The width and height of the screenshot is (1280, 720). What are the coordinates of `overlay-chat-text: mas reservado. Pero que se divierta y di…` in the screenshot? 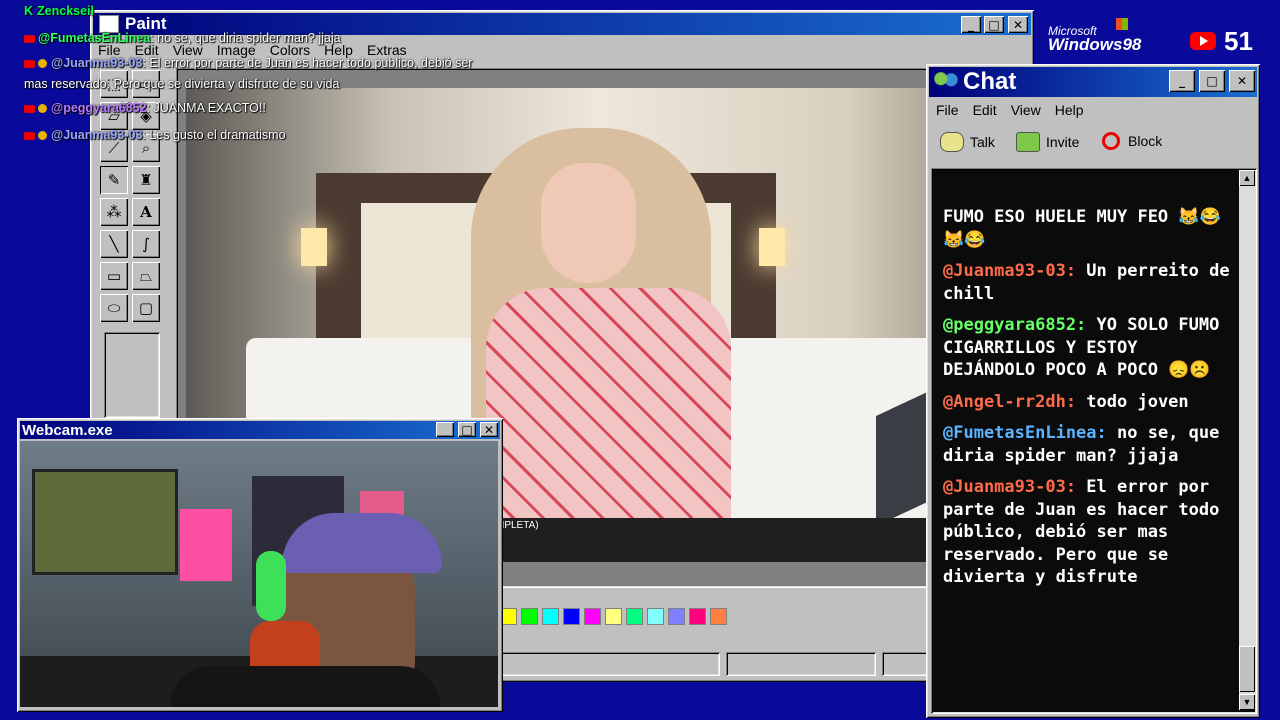 It's located at (182, 84).